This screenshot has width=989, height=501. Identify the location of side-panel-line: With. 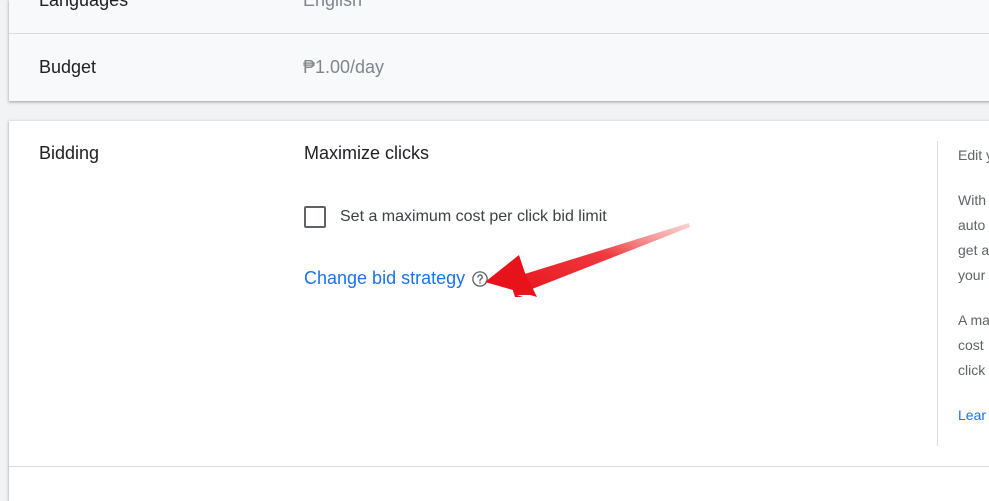
(972, 200).